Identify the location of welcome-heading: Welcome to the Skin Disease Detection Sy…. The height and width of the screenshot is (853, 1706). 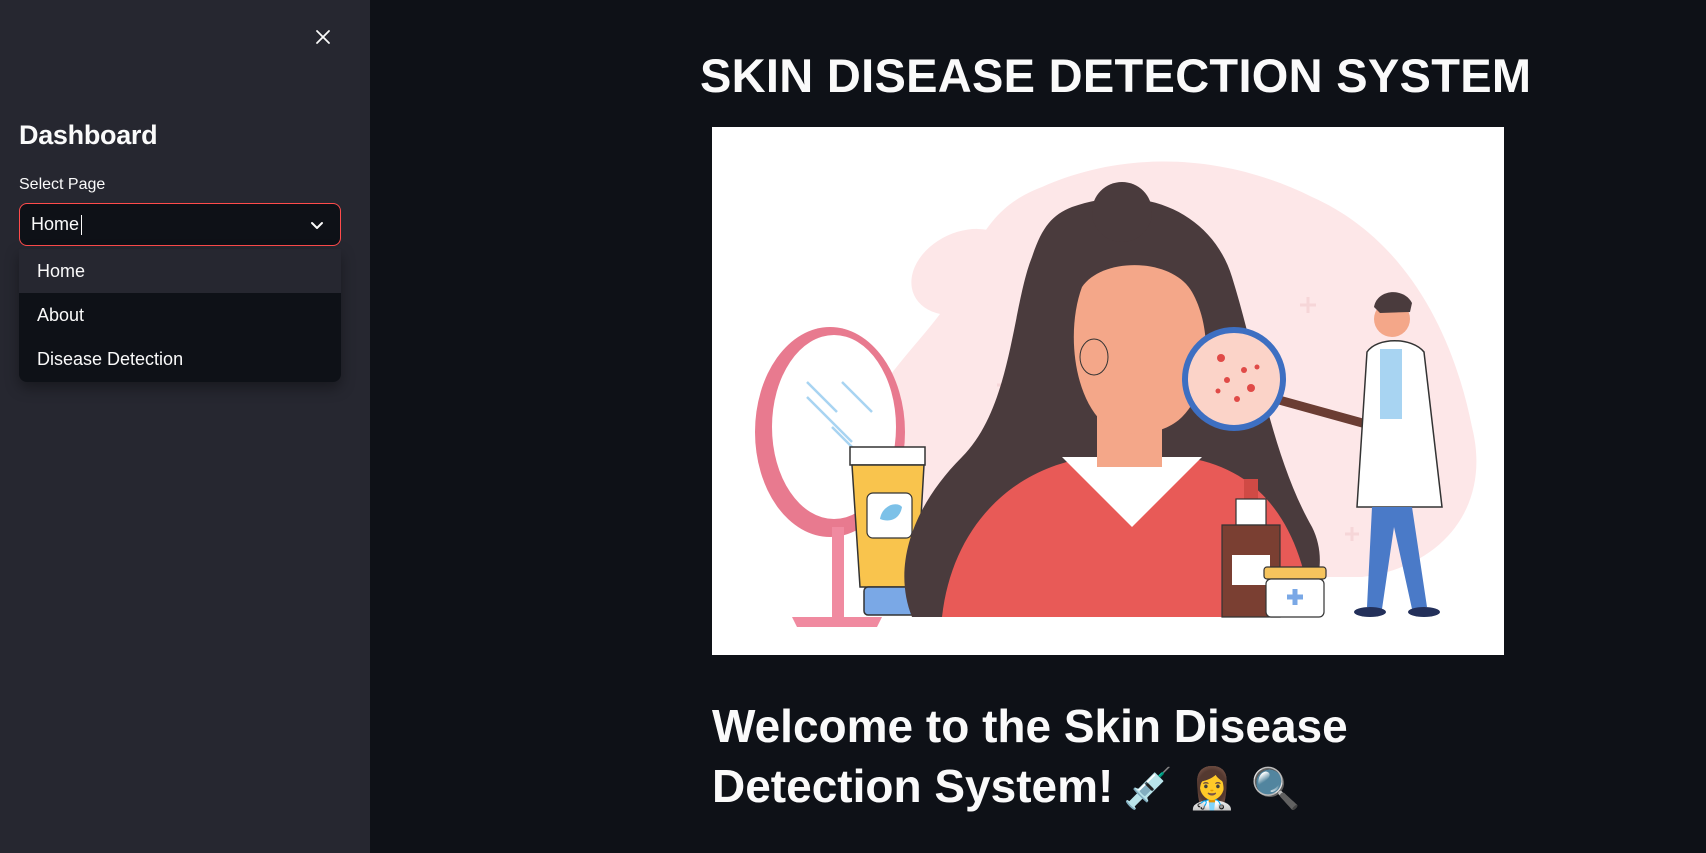
(1062, 757).